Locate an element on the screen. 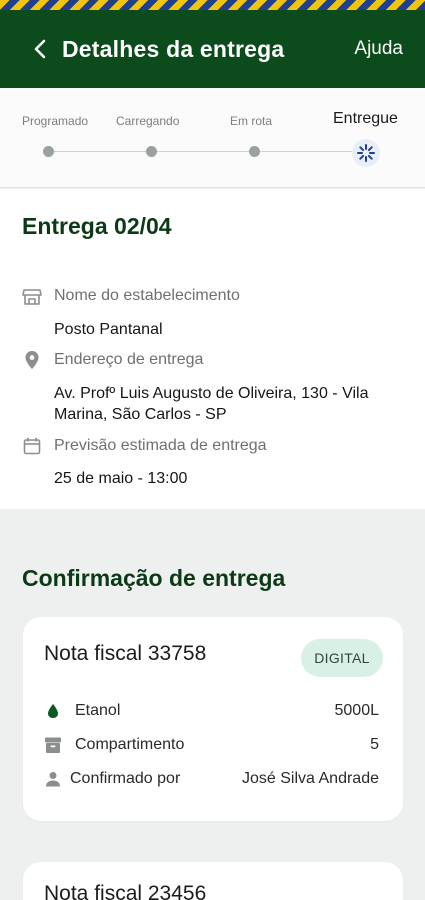 Image resolution: width=425 pixels, height=900 pixels. step-label-programado: Programado is located at coordinates (55, 121).